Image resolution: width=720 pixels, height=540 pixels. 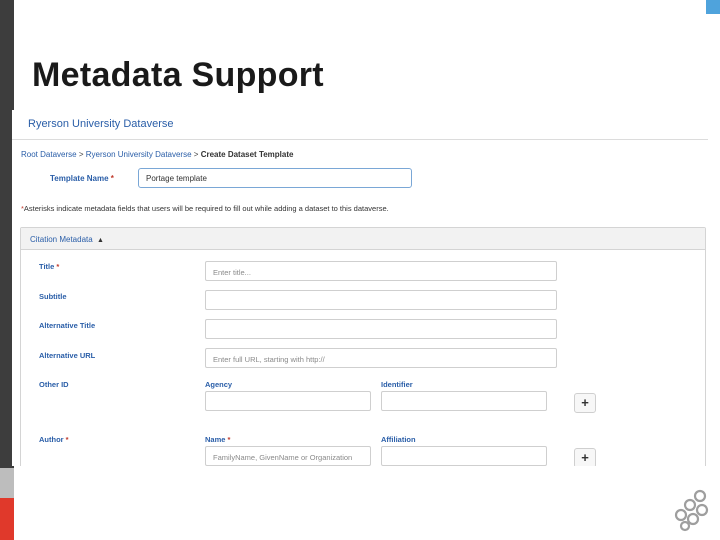 I want to click on slide-title: Metadata Support, so click(x=178, y=75).